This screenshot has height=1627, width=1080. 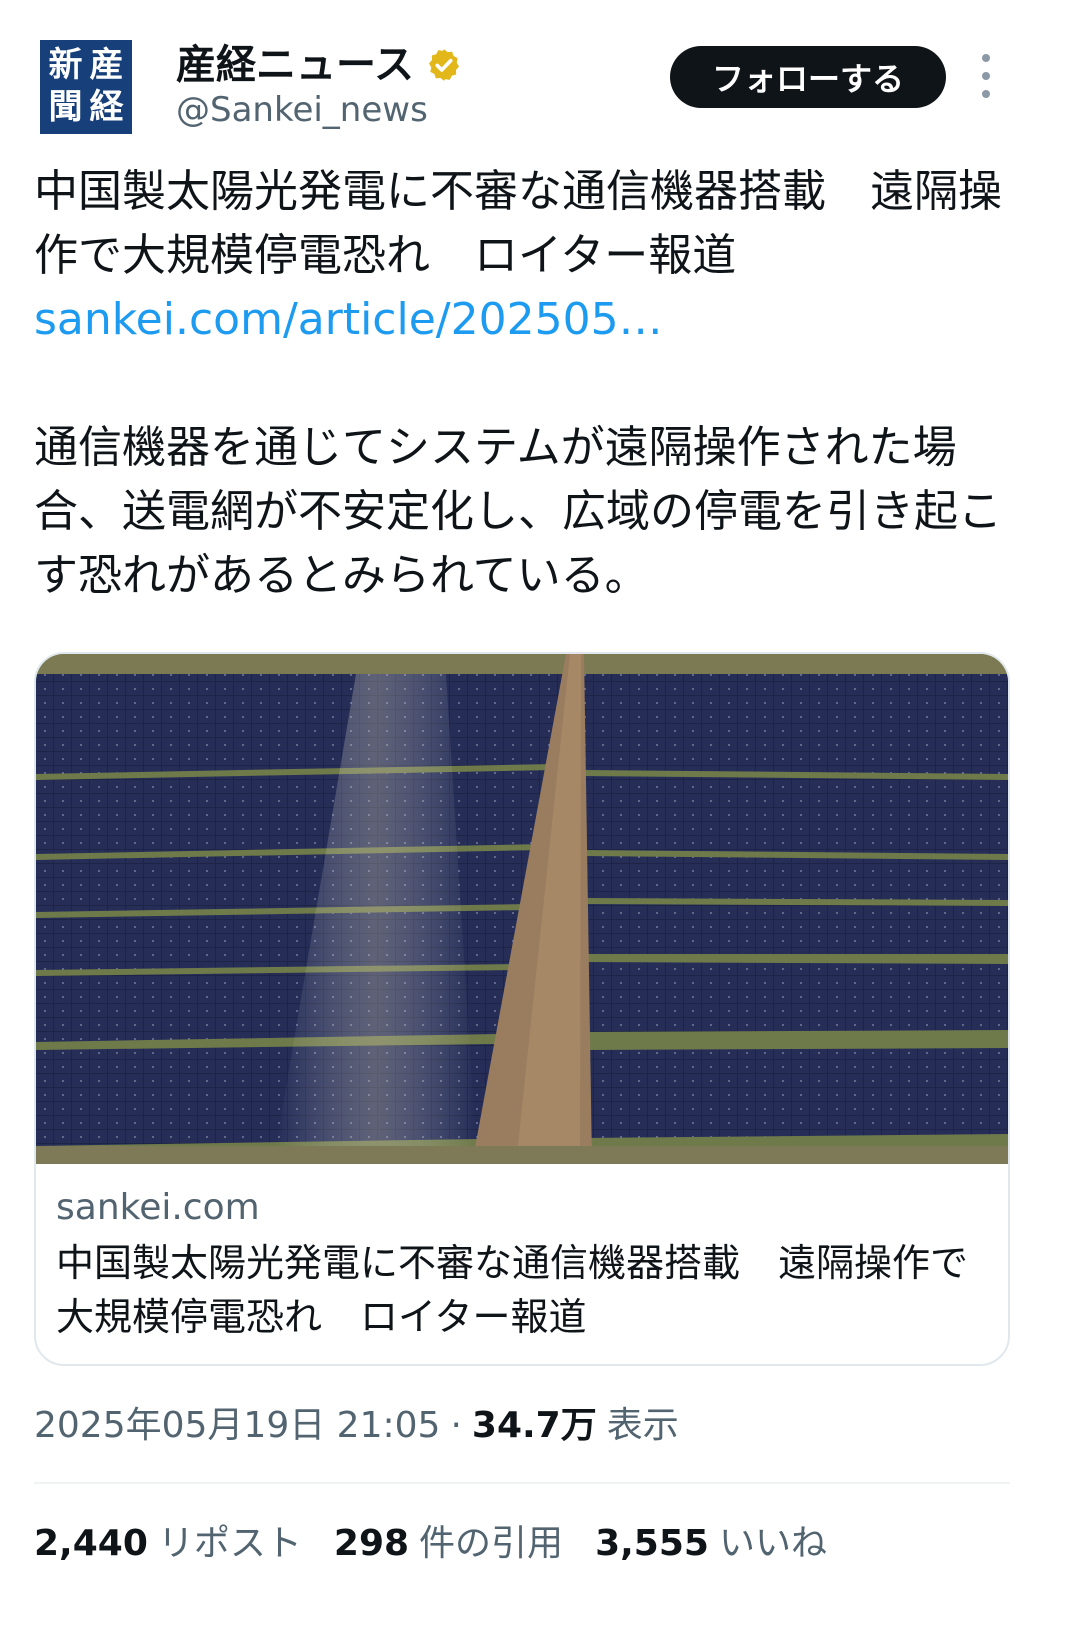 I want to click on likes-stat: 3,555 いいね, so click(x=711, y=1544).